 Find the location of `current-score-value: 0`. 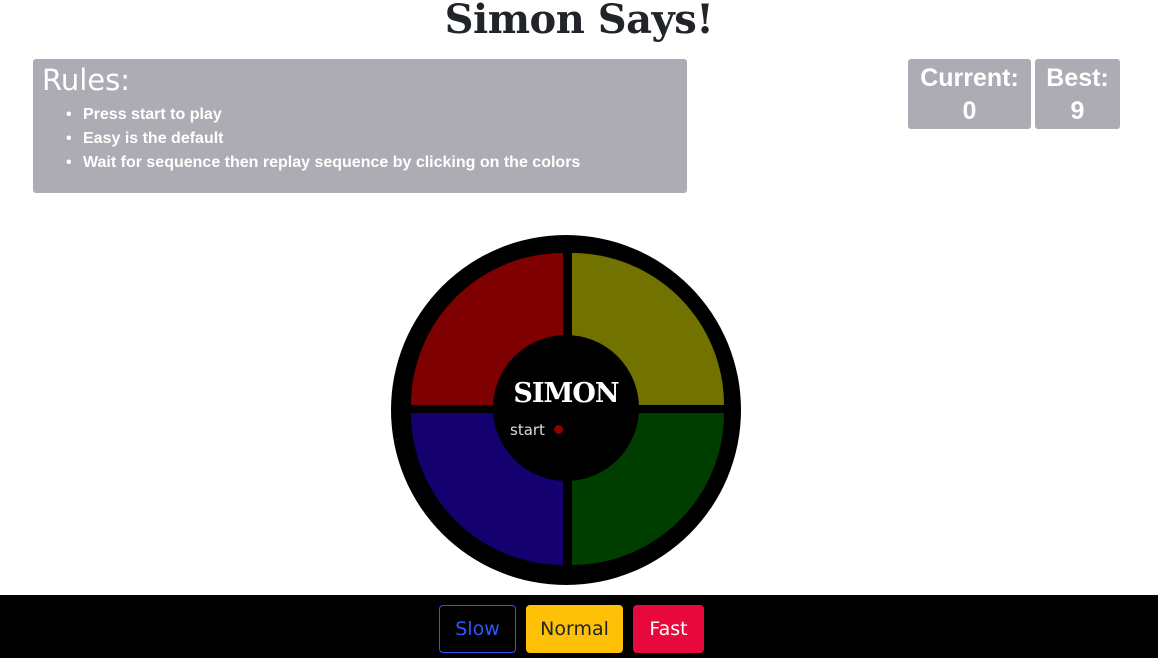

current-score-value: 0 is located at coordinates (969, 111).